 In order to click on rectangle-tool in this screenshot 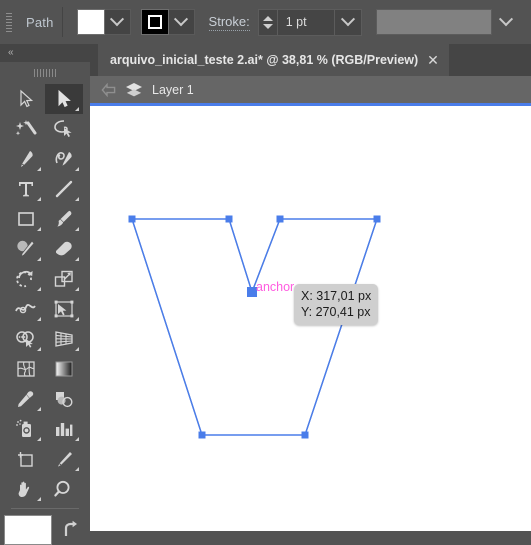, I will do `click(26, 219)`.